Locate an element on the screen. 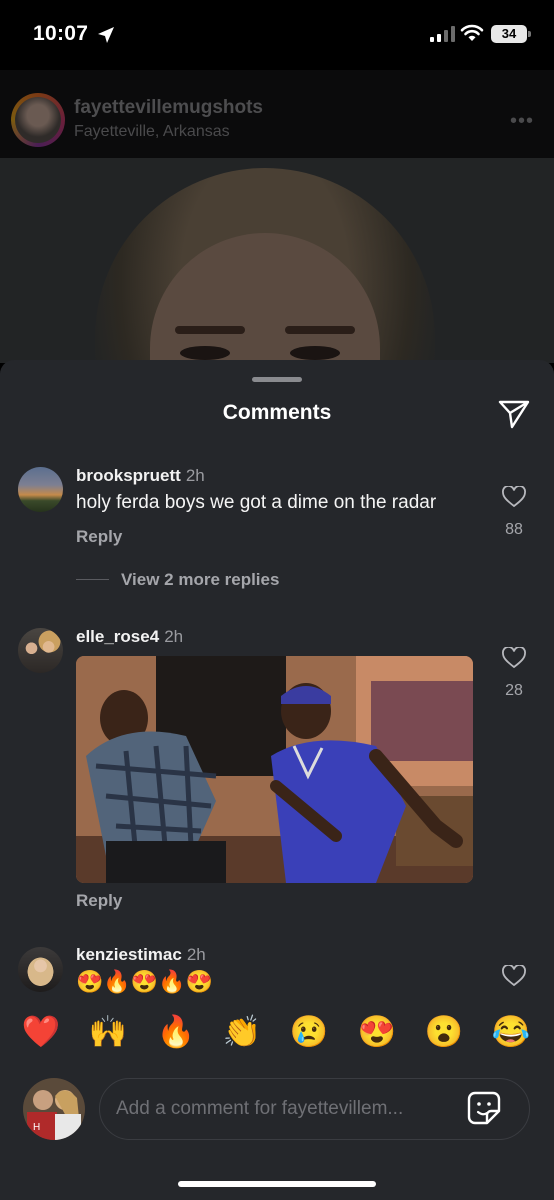 The height and width of the screenshot is (1200, 554). comment-text: 😍🔥😍🔥😍 is located at coordinates (144, 981).